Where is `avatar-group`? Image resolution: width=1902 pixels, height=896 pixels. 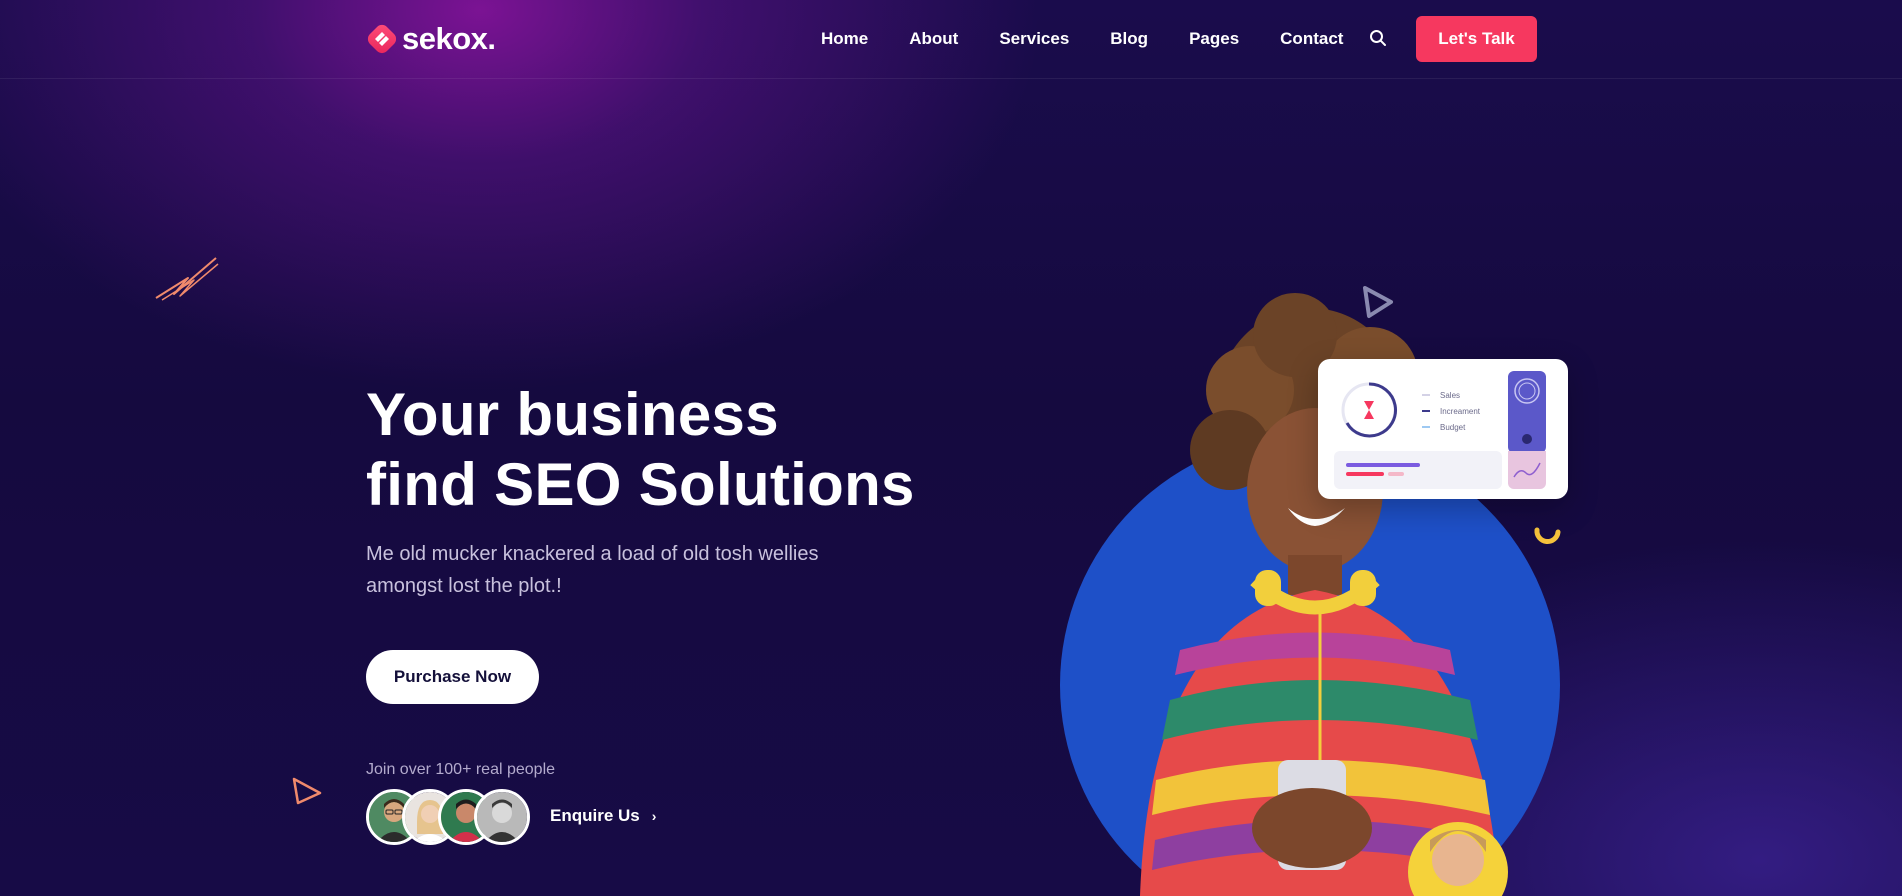
avatar-group is located at coordinates (451, 817).